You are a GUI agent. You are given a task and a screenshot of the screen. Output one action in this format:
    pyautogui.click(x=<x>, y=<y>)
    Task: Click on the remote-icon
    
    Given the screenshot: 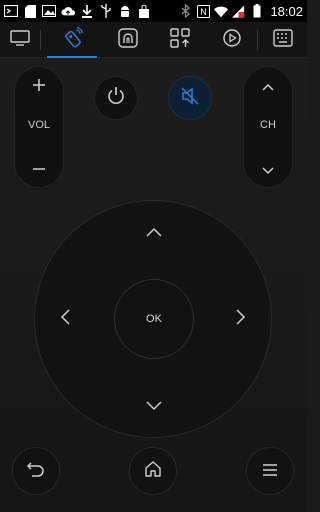 What is the action you would take?
    pyautogui.click(x=72, y=39)
    